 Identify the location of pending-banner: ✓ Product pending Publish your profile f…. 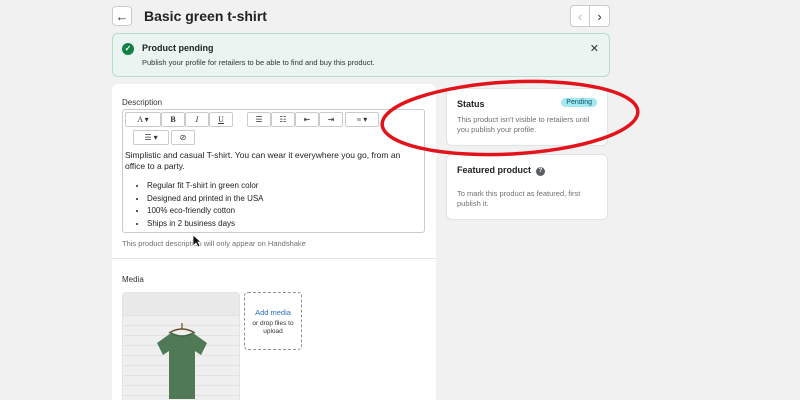
(361, 55).